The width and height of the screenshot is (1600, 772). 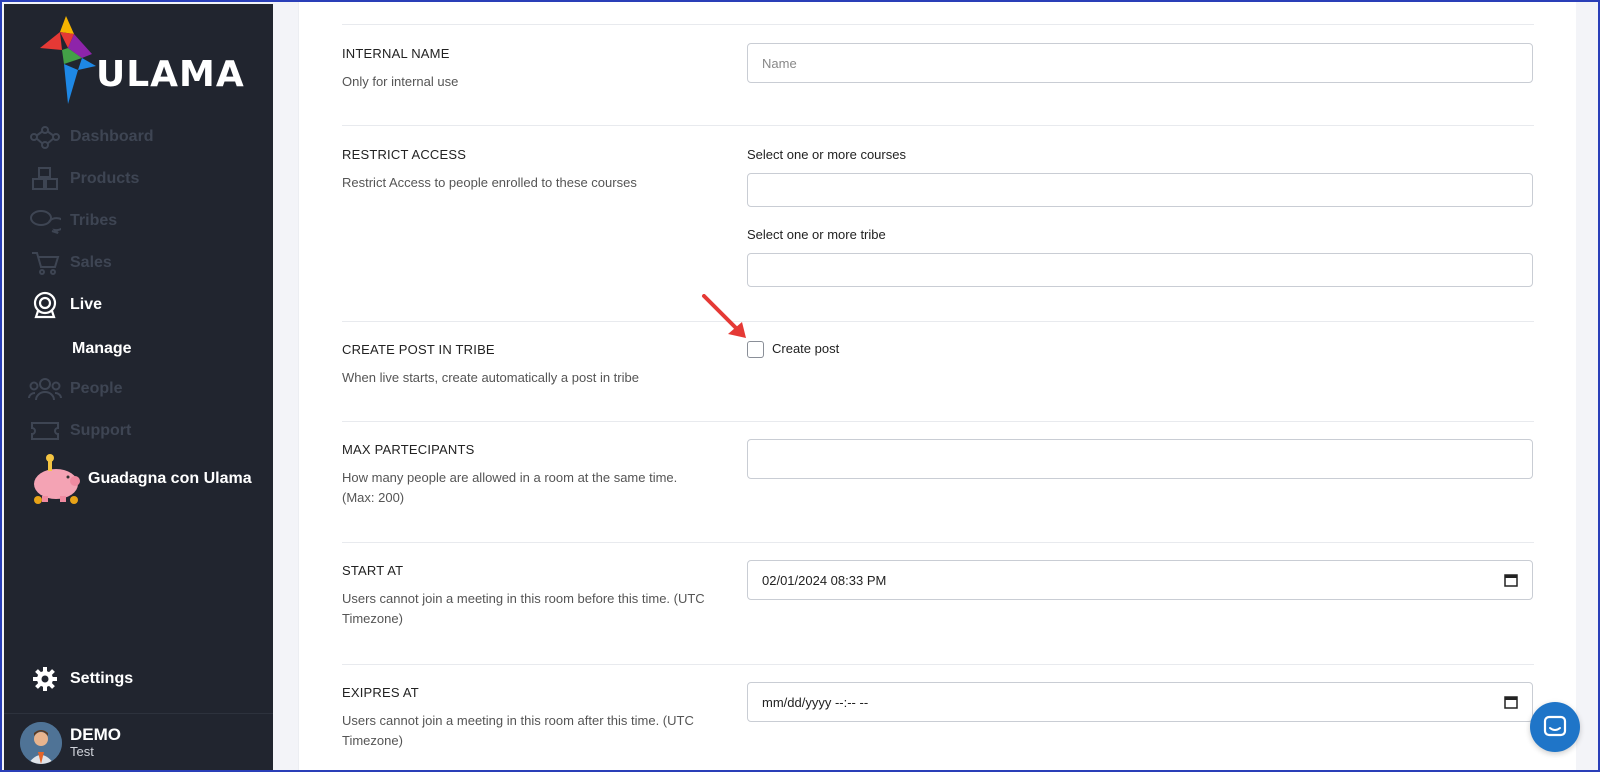 What do you see at coordinates (418, 349) in the screenshot?
I see `create-post-title: CREATE POST IN TRIBE` at bounding box center [418, 349].